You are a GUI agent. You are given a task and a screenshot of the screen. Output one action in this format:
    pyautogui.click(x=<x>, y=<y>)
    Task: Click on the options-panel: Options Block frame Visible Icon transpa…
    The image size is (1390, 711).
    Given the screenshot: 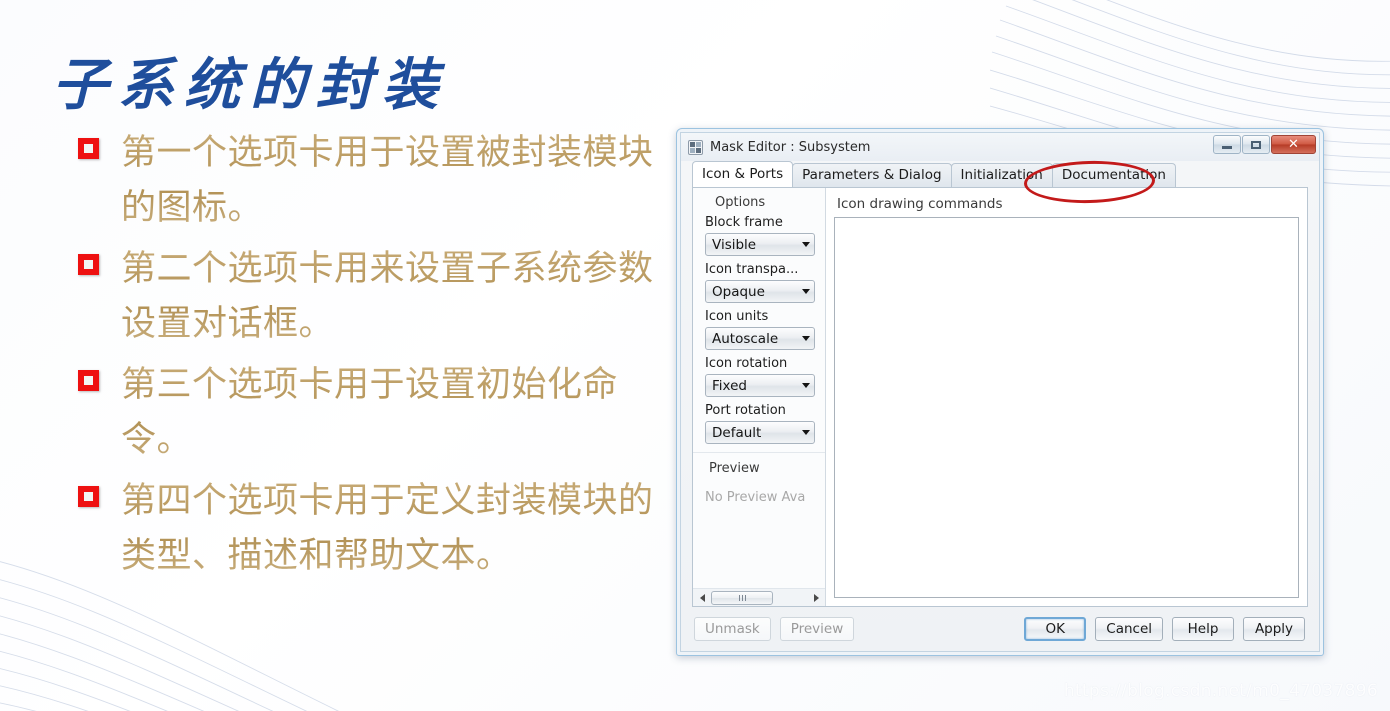 What is the action you would take?
    pyautogui.click(x=759, y=397)
    